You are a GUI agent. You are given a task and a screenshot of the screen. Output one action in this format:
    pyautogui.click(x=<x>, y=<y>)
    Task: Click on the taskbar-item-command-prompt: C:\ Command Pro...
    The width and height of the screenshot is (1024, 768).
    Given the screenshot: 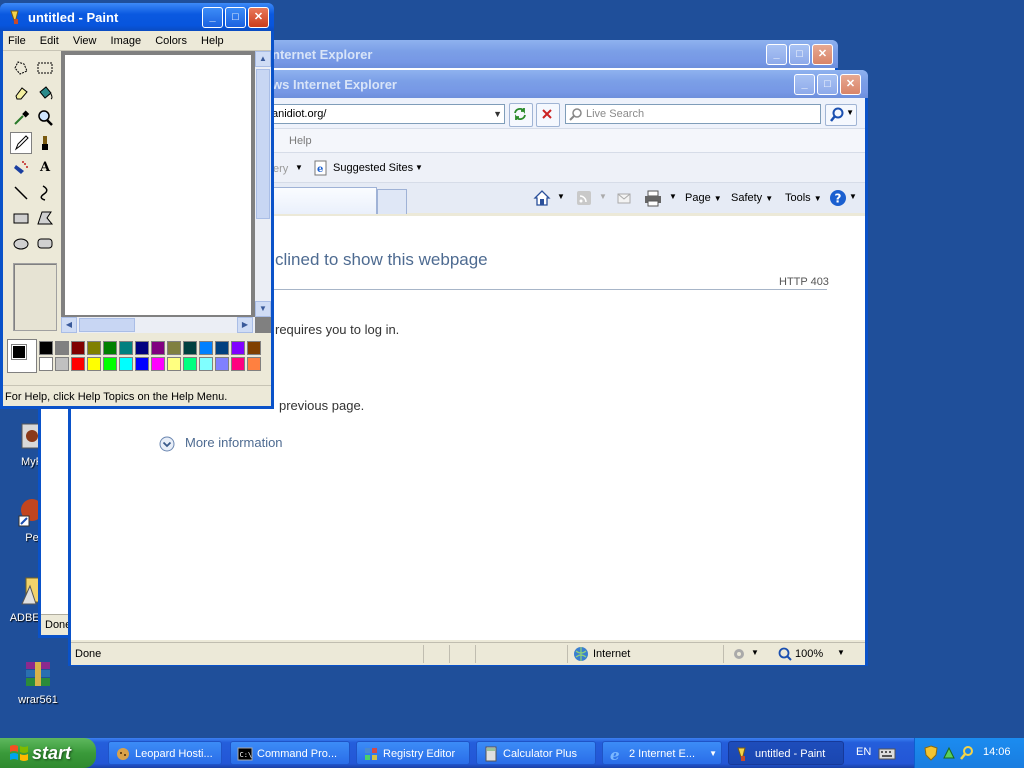 What is the action you would take?
    pyautogui.click(x=290, y=753)
    